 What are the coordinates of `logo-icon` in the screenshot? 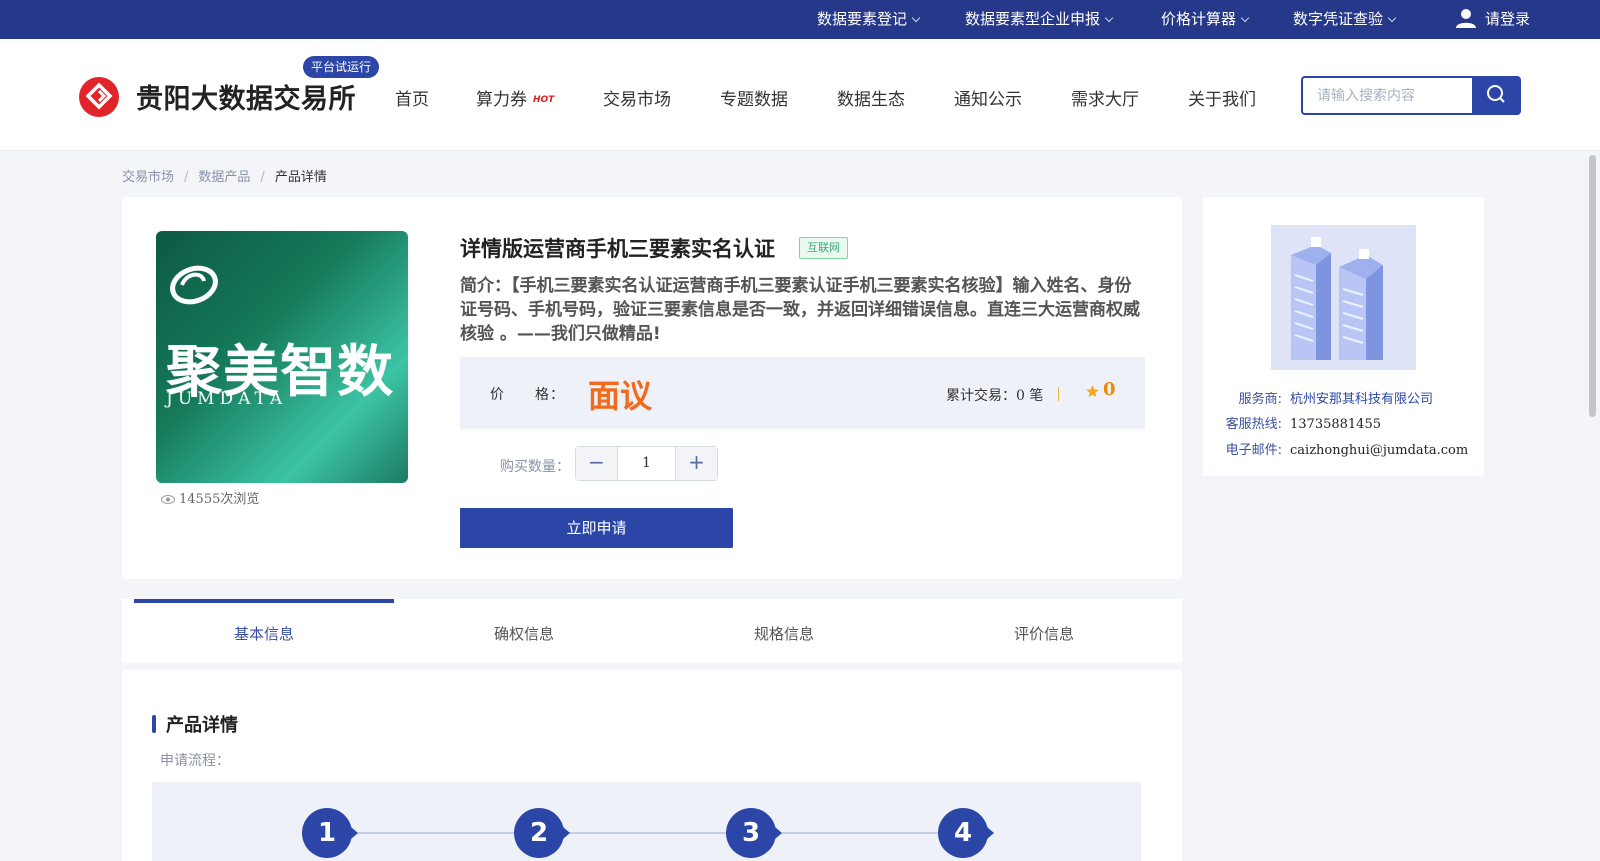 It's located at (99, 97).